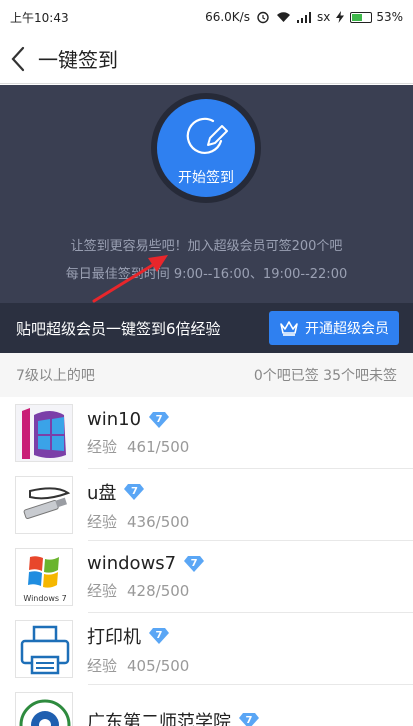 The height and width of the screenshot is (726, 413). I want to click on sign-pen-icon, so click(207, 135).